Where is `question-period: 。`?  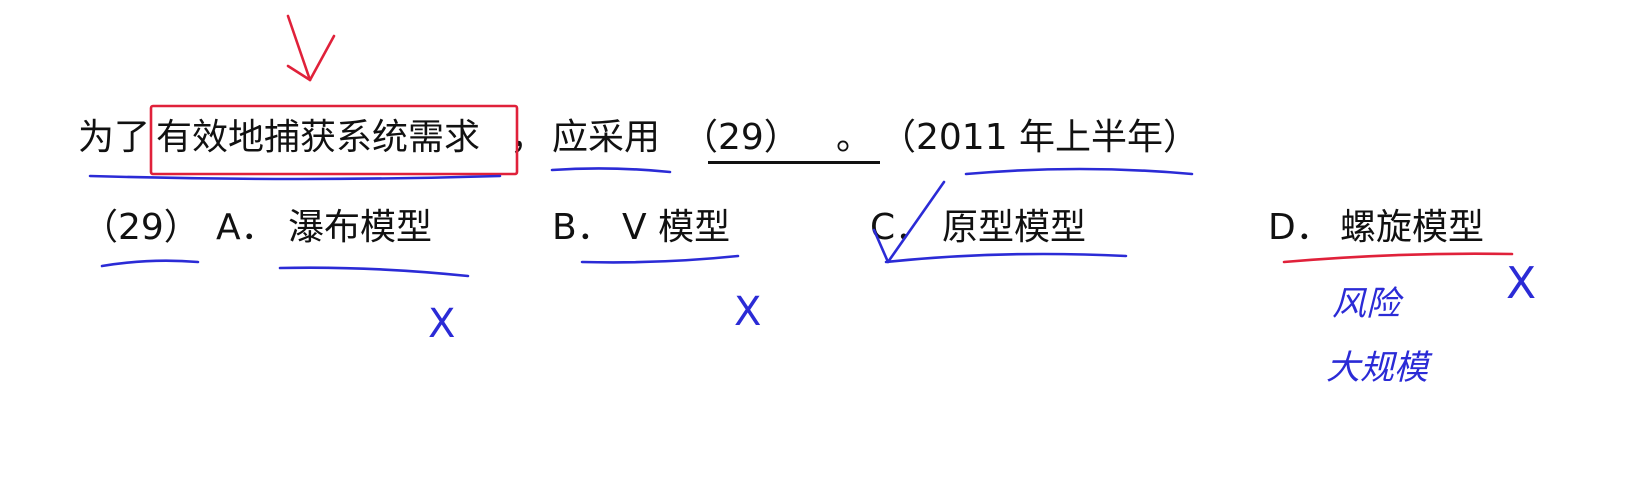
question-period: 。 is located at coordinates (854, 137).